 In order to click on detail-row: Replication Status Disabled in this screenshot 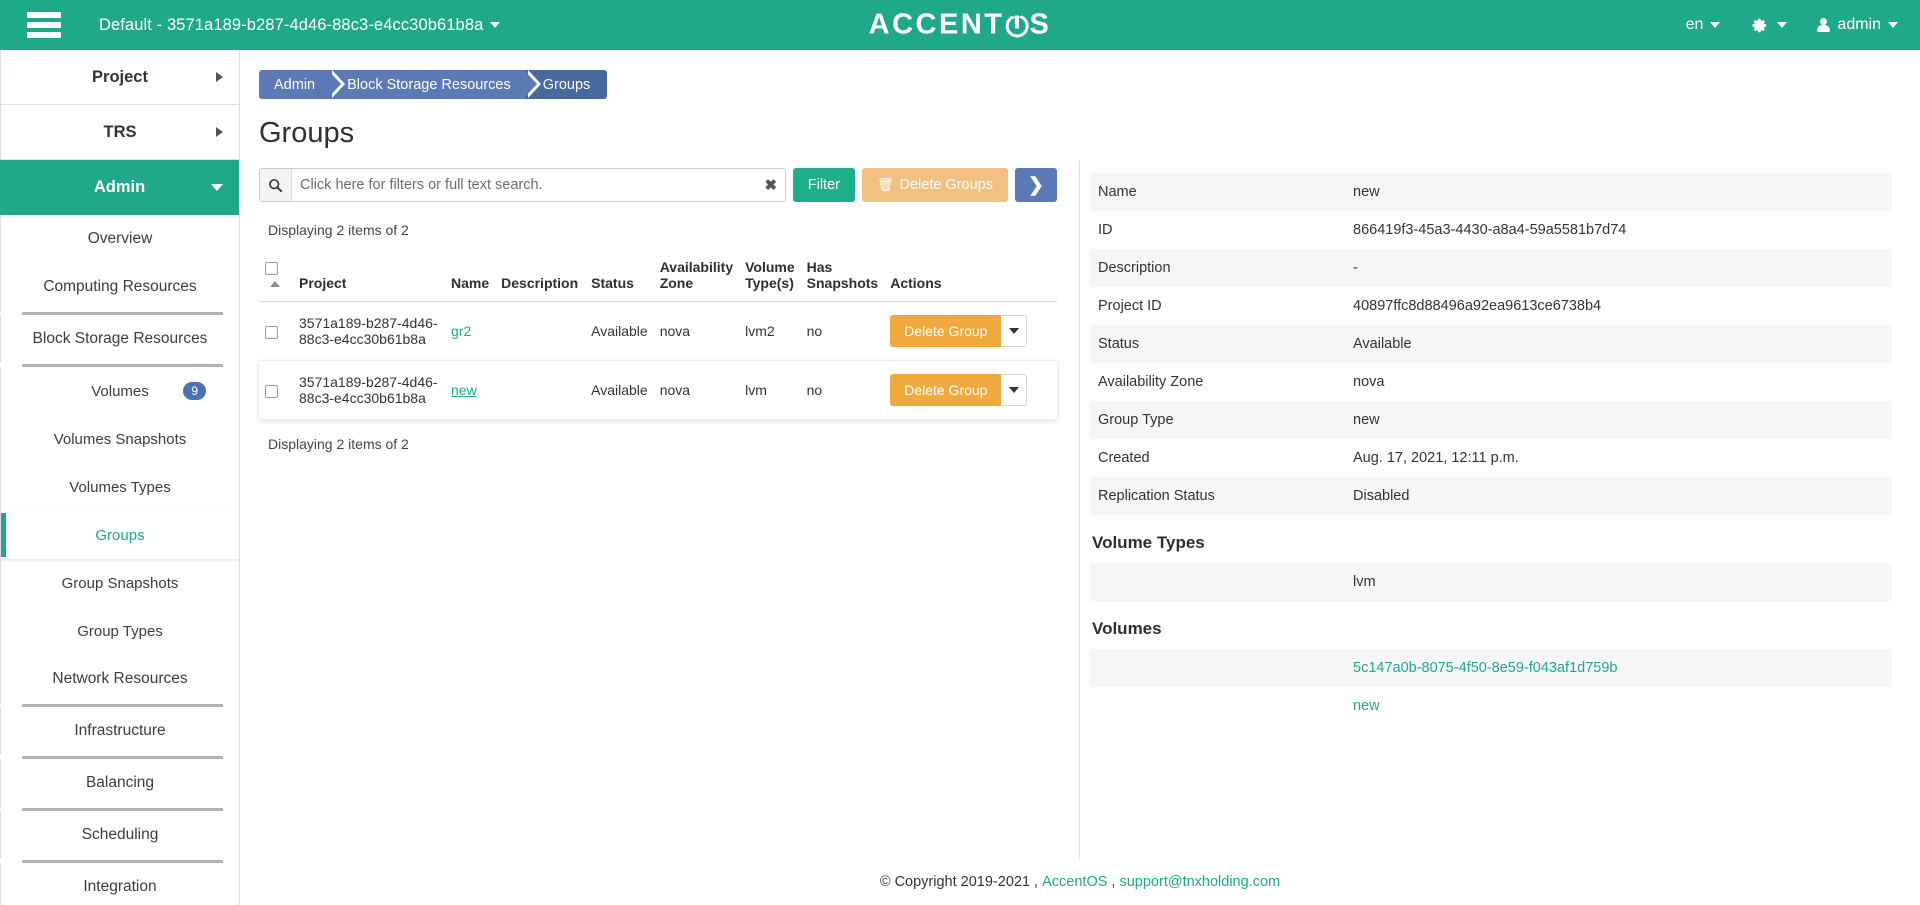, I will do `click(1491, 496)`.